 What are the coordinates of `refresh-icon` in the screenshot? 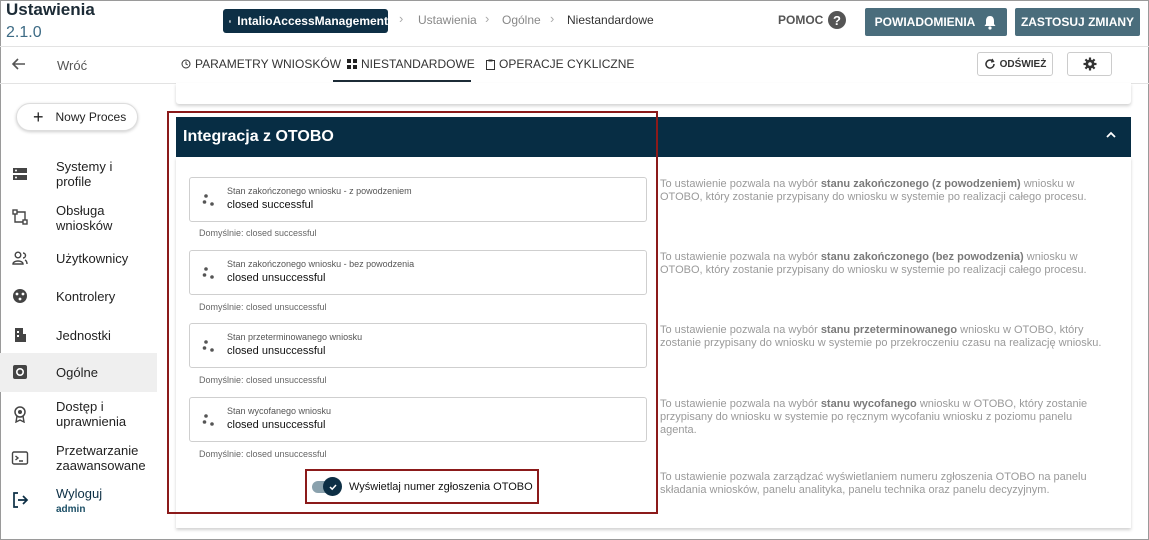 It's located at (989, 63).